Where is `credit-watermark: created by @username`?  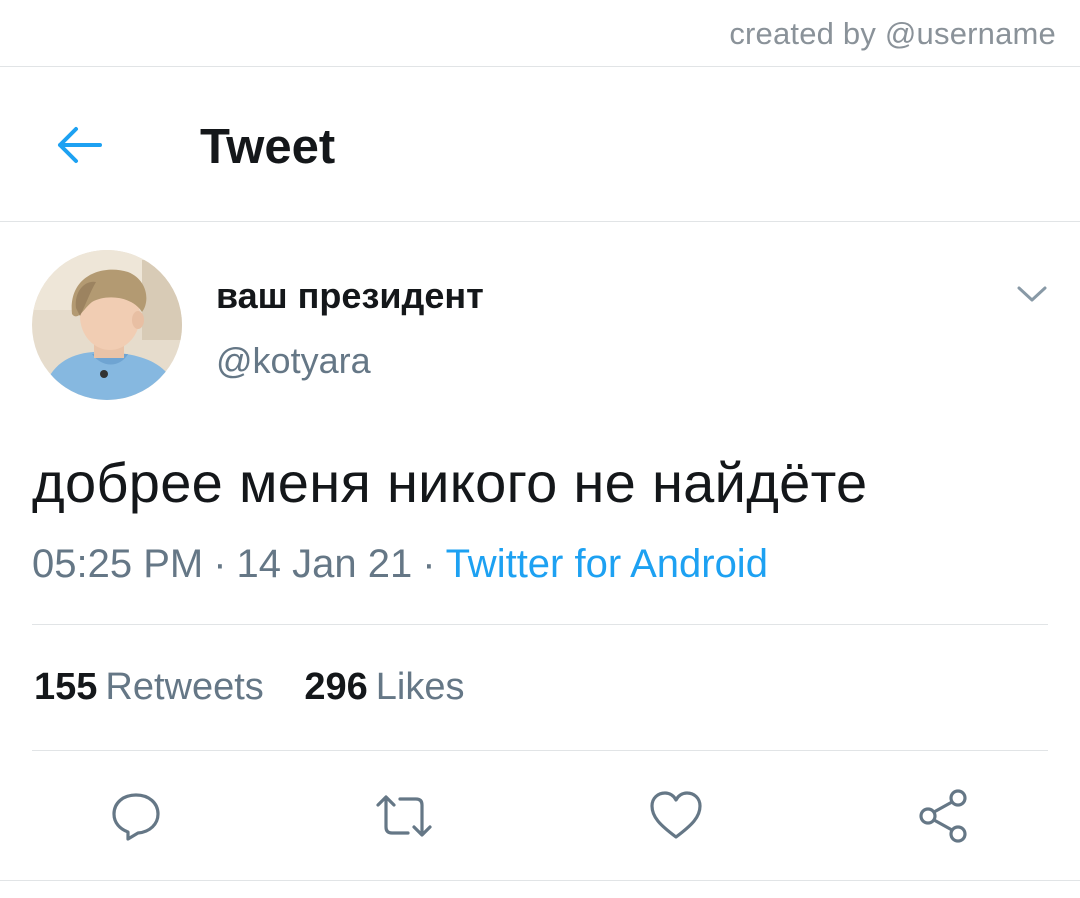 credit-watermark: created by @username is located at coordinates (892, 33).